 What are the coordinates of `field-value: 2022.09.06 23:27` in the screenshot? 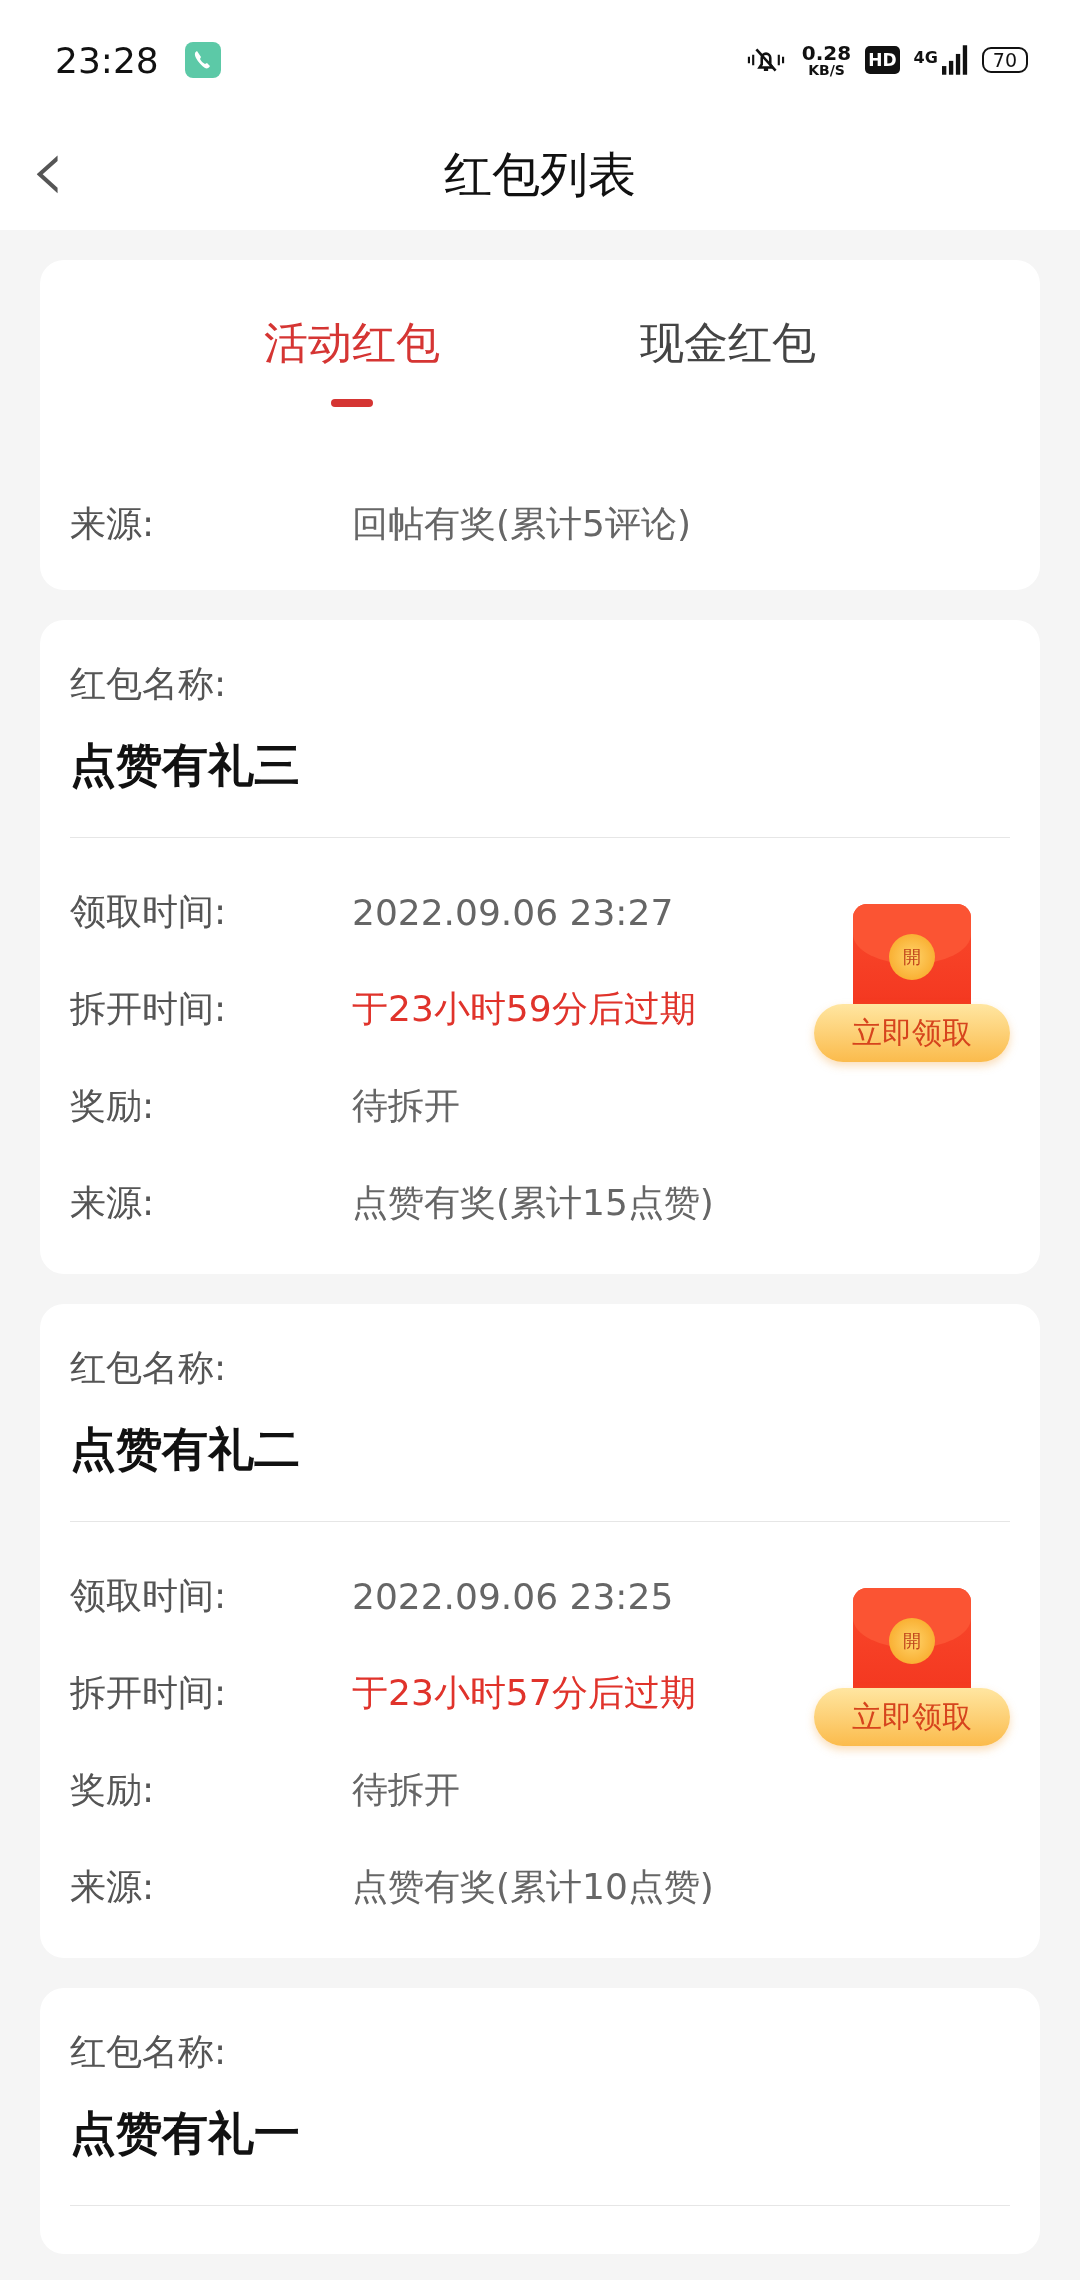 It's located at (513, 912).